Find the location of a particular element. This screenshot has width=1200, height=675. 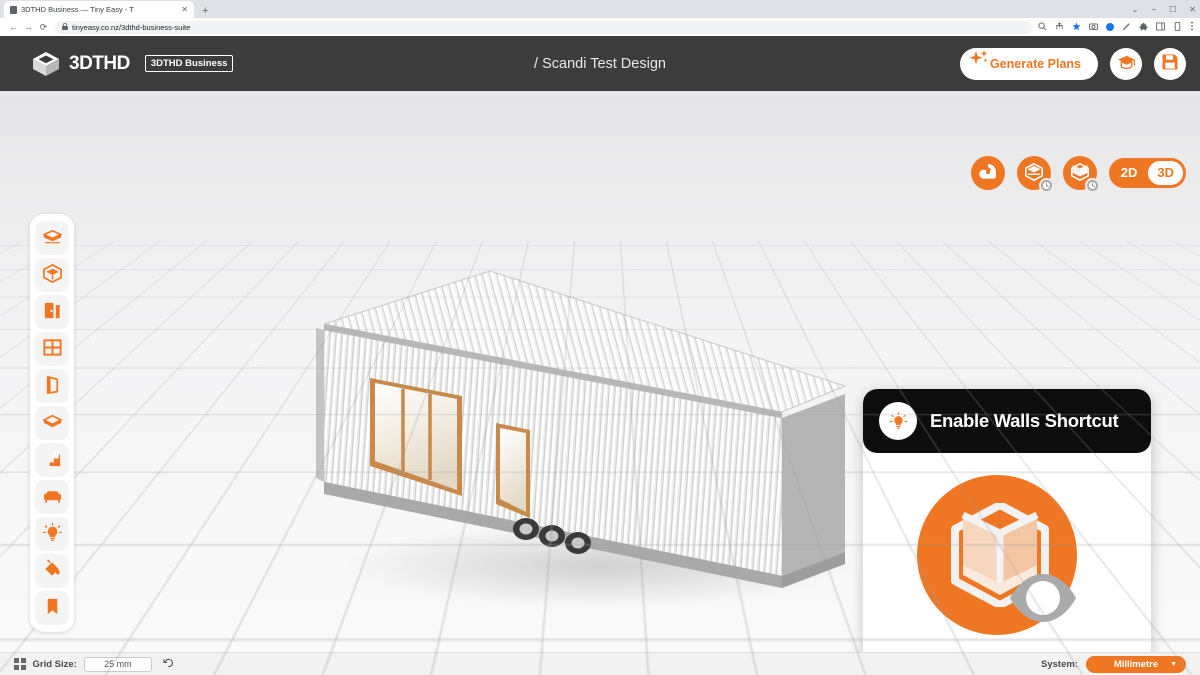

tool-room is located at coordinates (52, 275).